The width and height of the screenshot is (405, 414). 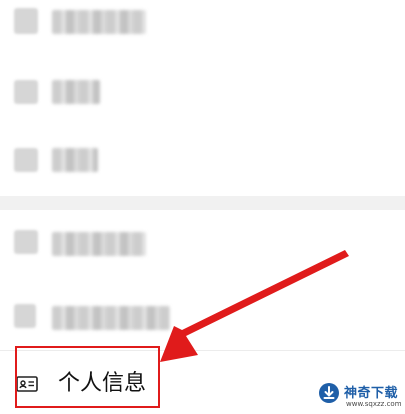 I want to click on watermark-logo-icon, so click(x=329, y=393).